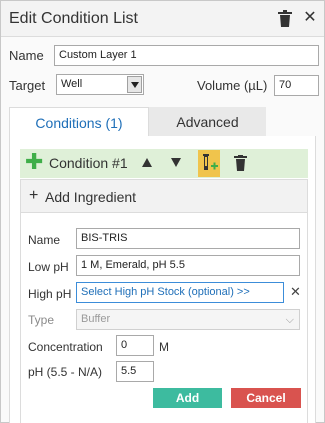 The width and height of the screenshot is (325, 423). I want to click on add-ingredient-title: Add Ingredient, so click(91, 197).